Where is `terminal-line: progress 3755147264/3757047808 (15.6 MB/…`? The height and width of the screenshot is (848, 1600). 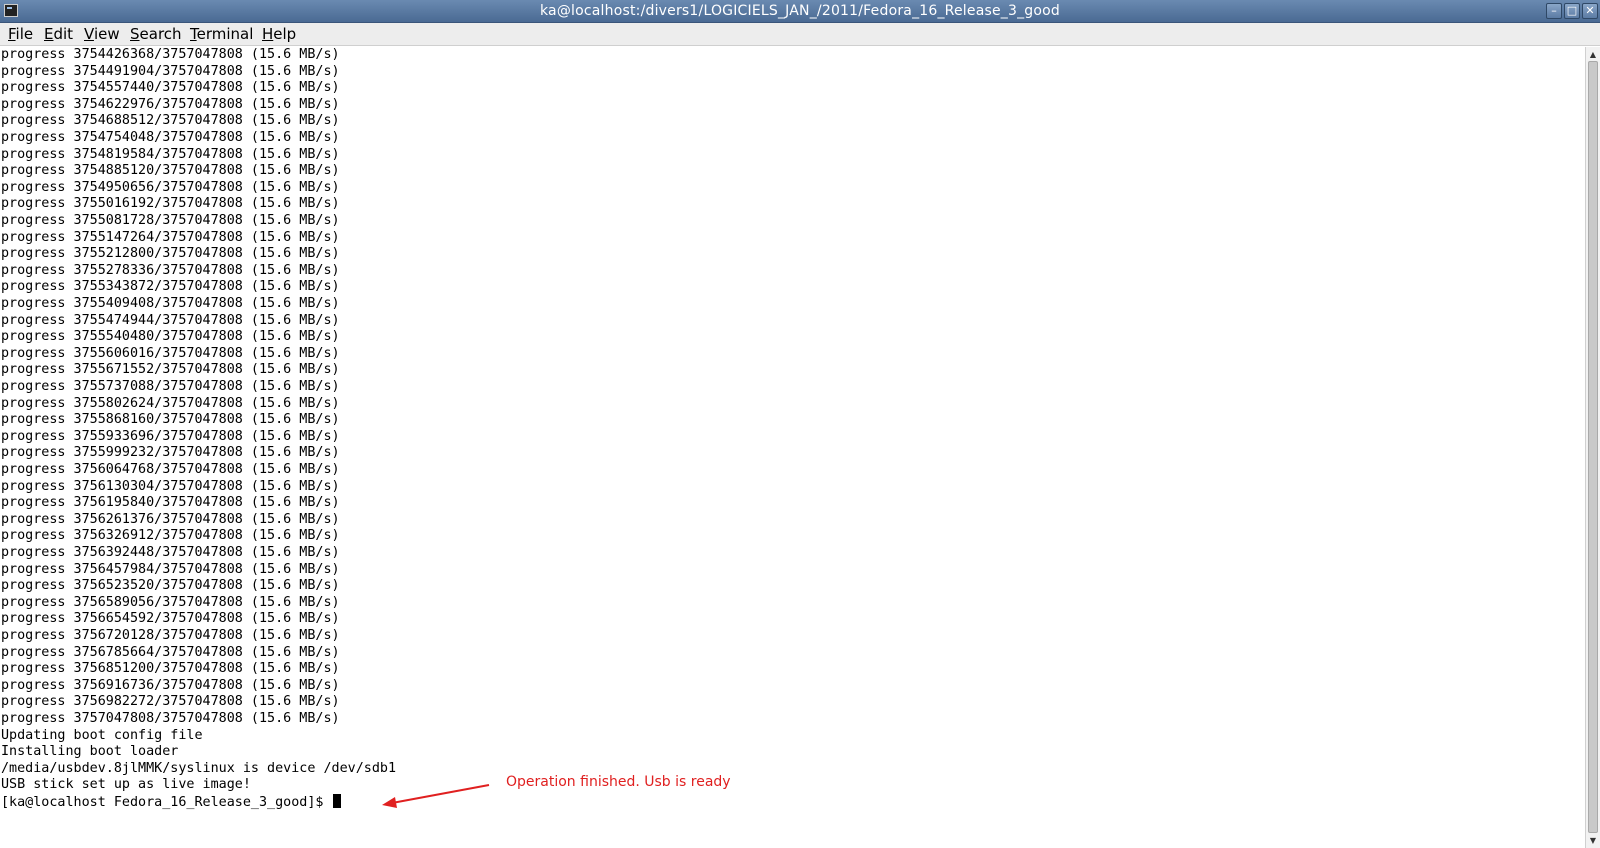
terminal-line: progress 3755147264/3757047808 (15.6 MB/… is located at coordinates (170, 237).